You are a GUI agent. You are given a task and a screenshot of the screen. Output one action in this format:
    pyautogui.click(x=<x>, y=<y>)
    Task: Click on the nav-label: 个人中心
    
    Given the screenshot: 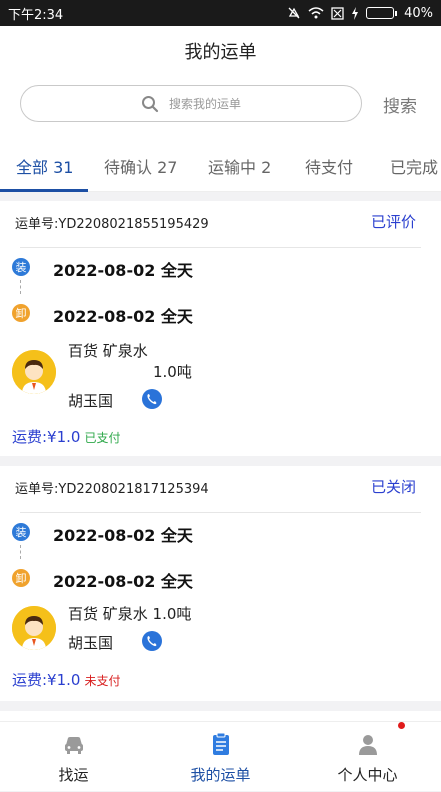 What is the action you would take?
    pyautogui.click(x=367, y=775)
    